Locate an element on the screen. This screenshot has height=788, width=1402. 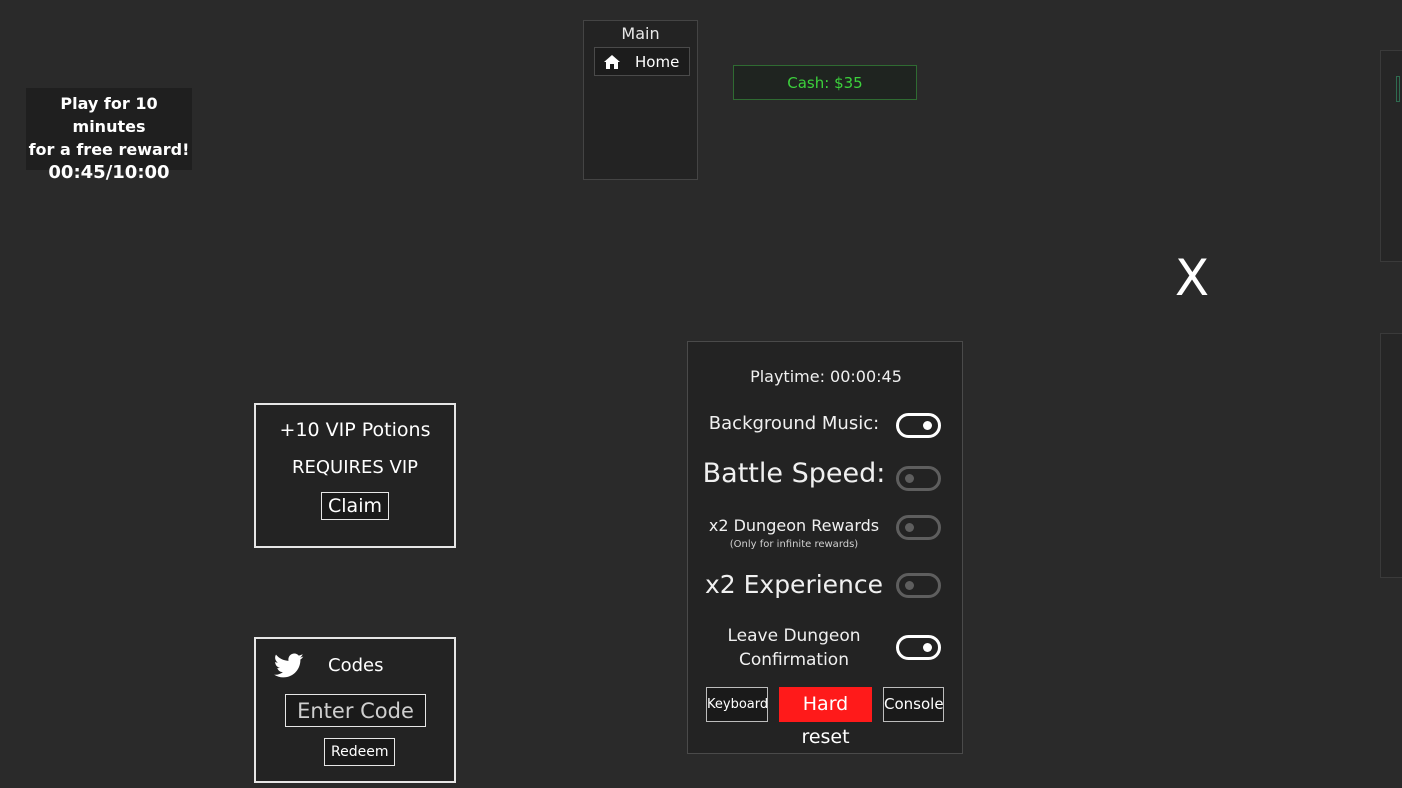
console-button: Console is located at coordinates (913, 704).